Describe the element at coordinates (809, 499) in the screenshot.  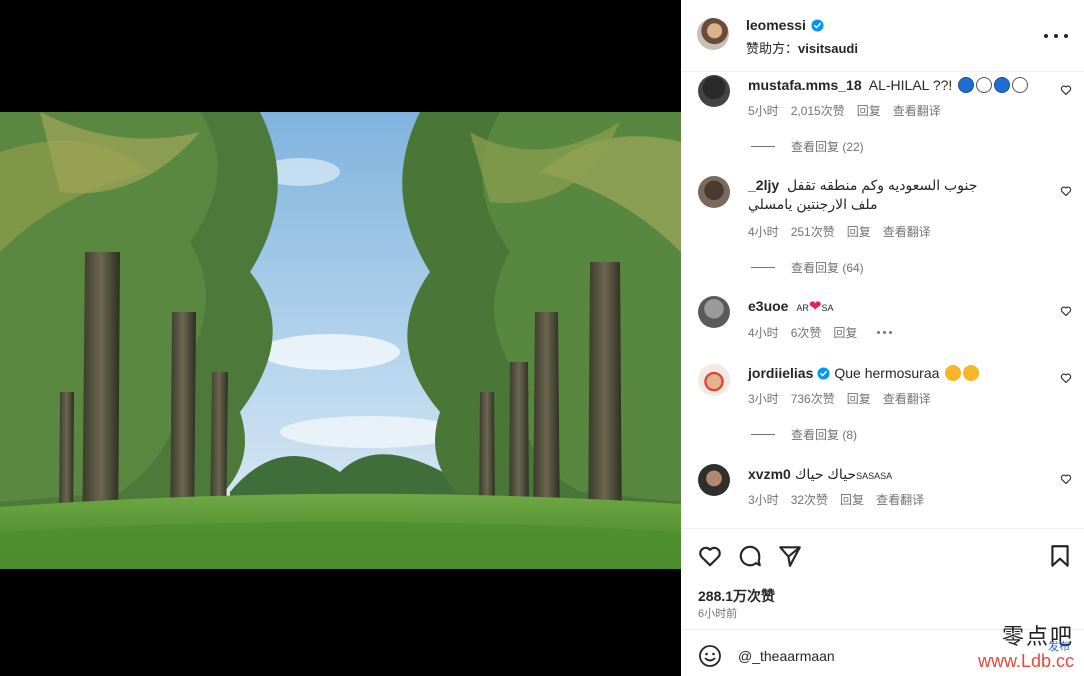
I see `comment-likes: 32次赞` at that location.